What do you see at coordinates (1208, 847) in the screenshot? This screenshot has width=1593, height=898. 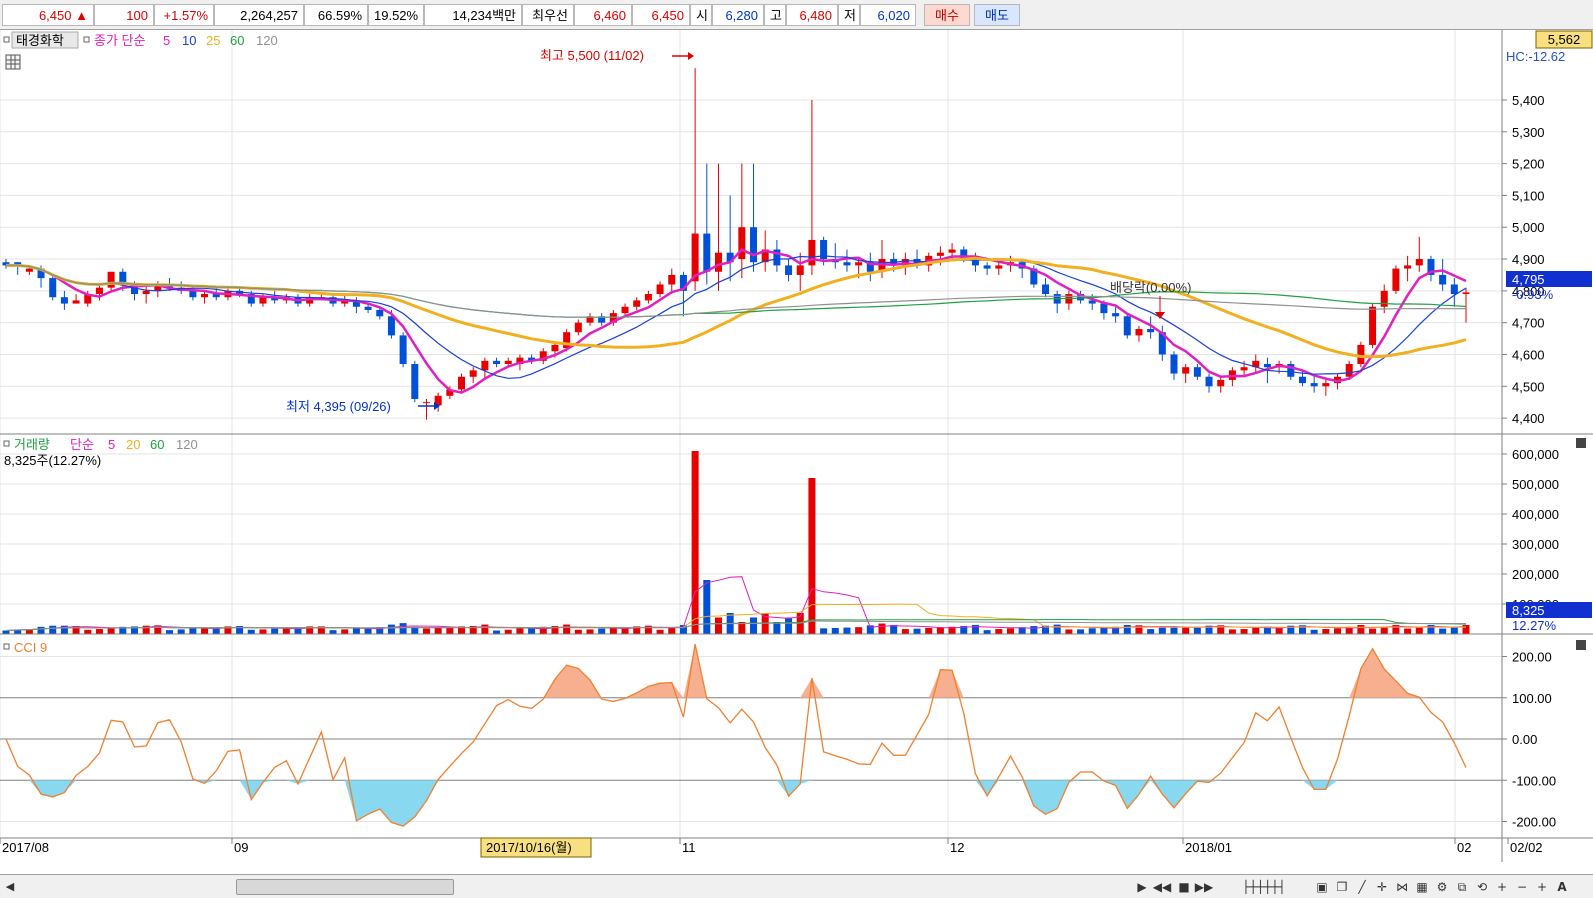 I see `x-tick-label: 2018/01` at bounding box center [1208, 847].